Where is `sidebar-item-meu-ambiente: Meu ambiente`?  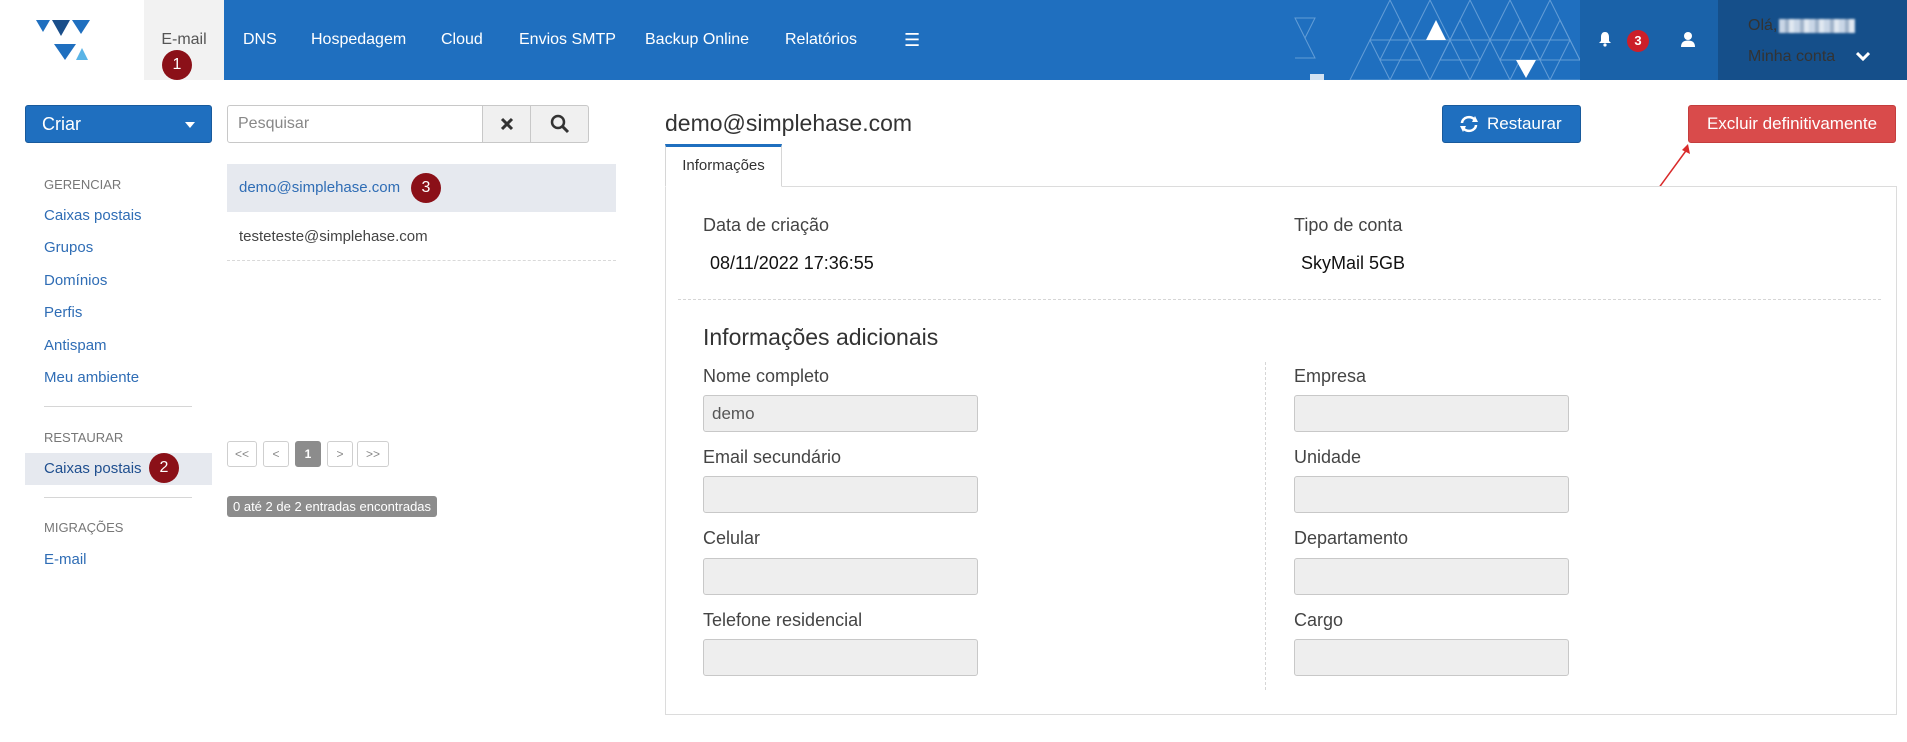
sidebar-item-meu-ambiente: Meu ambiente is located at coordinates (91, 377).